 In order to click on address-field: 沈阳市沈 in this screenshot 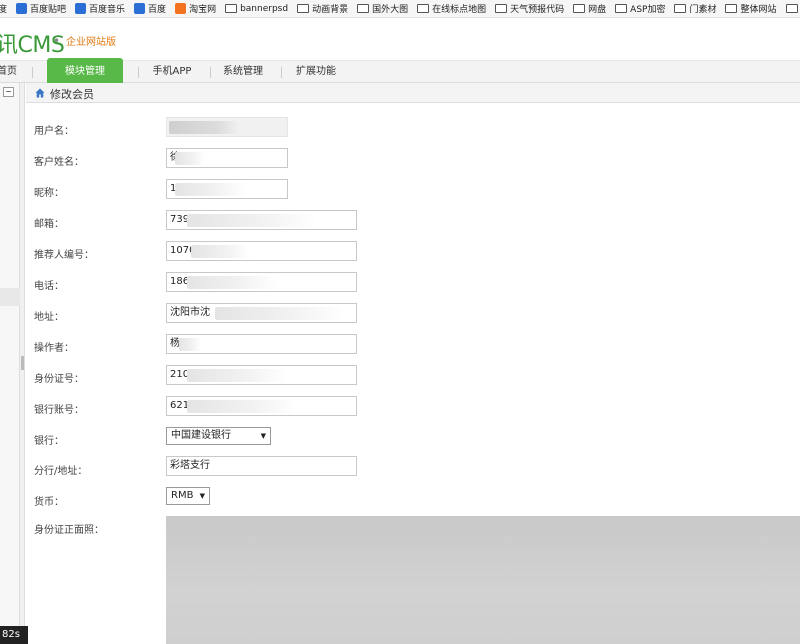, I will do `click(261, 313)`.